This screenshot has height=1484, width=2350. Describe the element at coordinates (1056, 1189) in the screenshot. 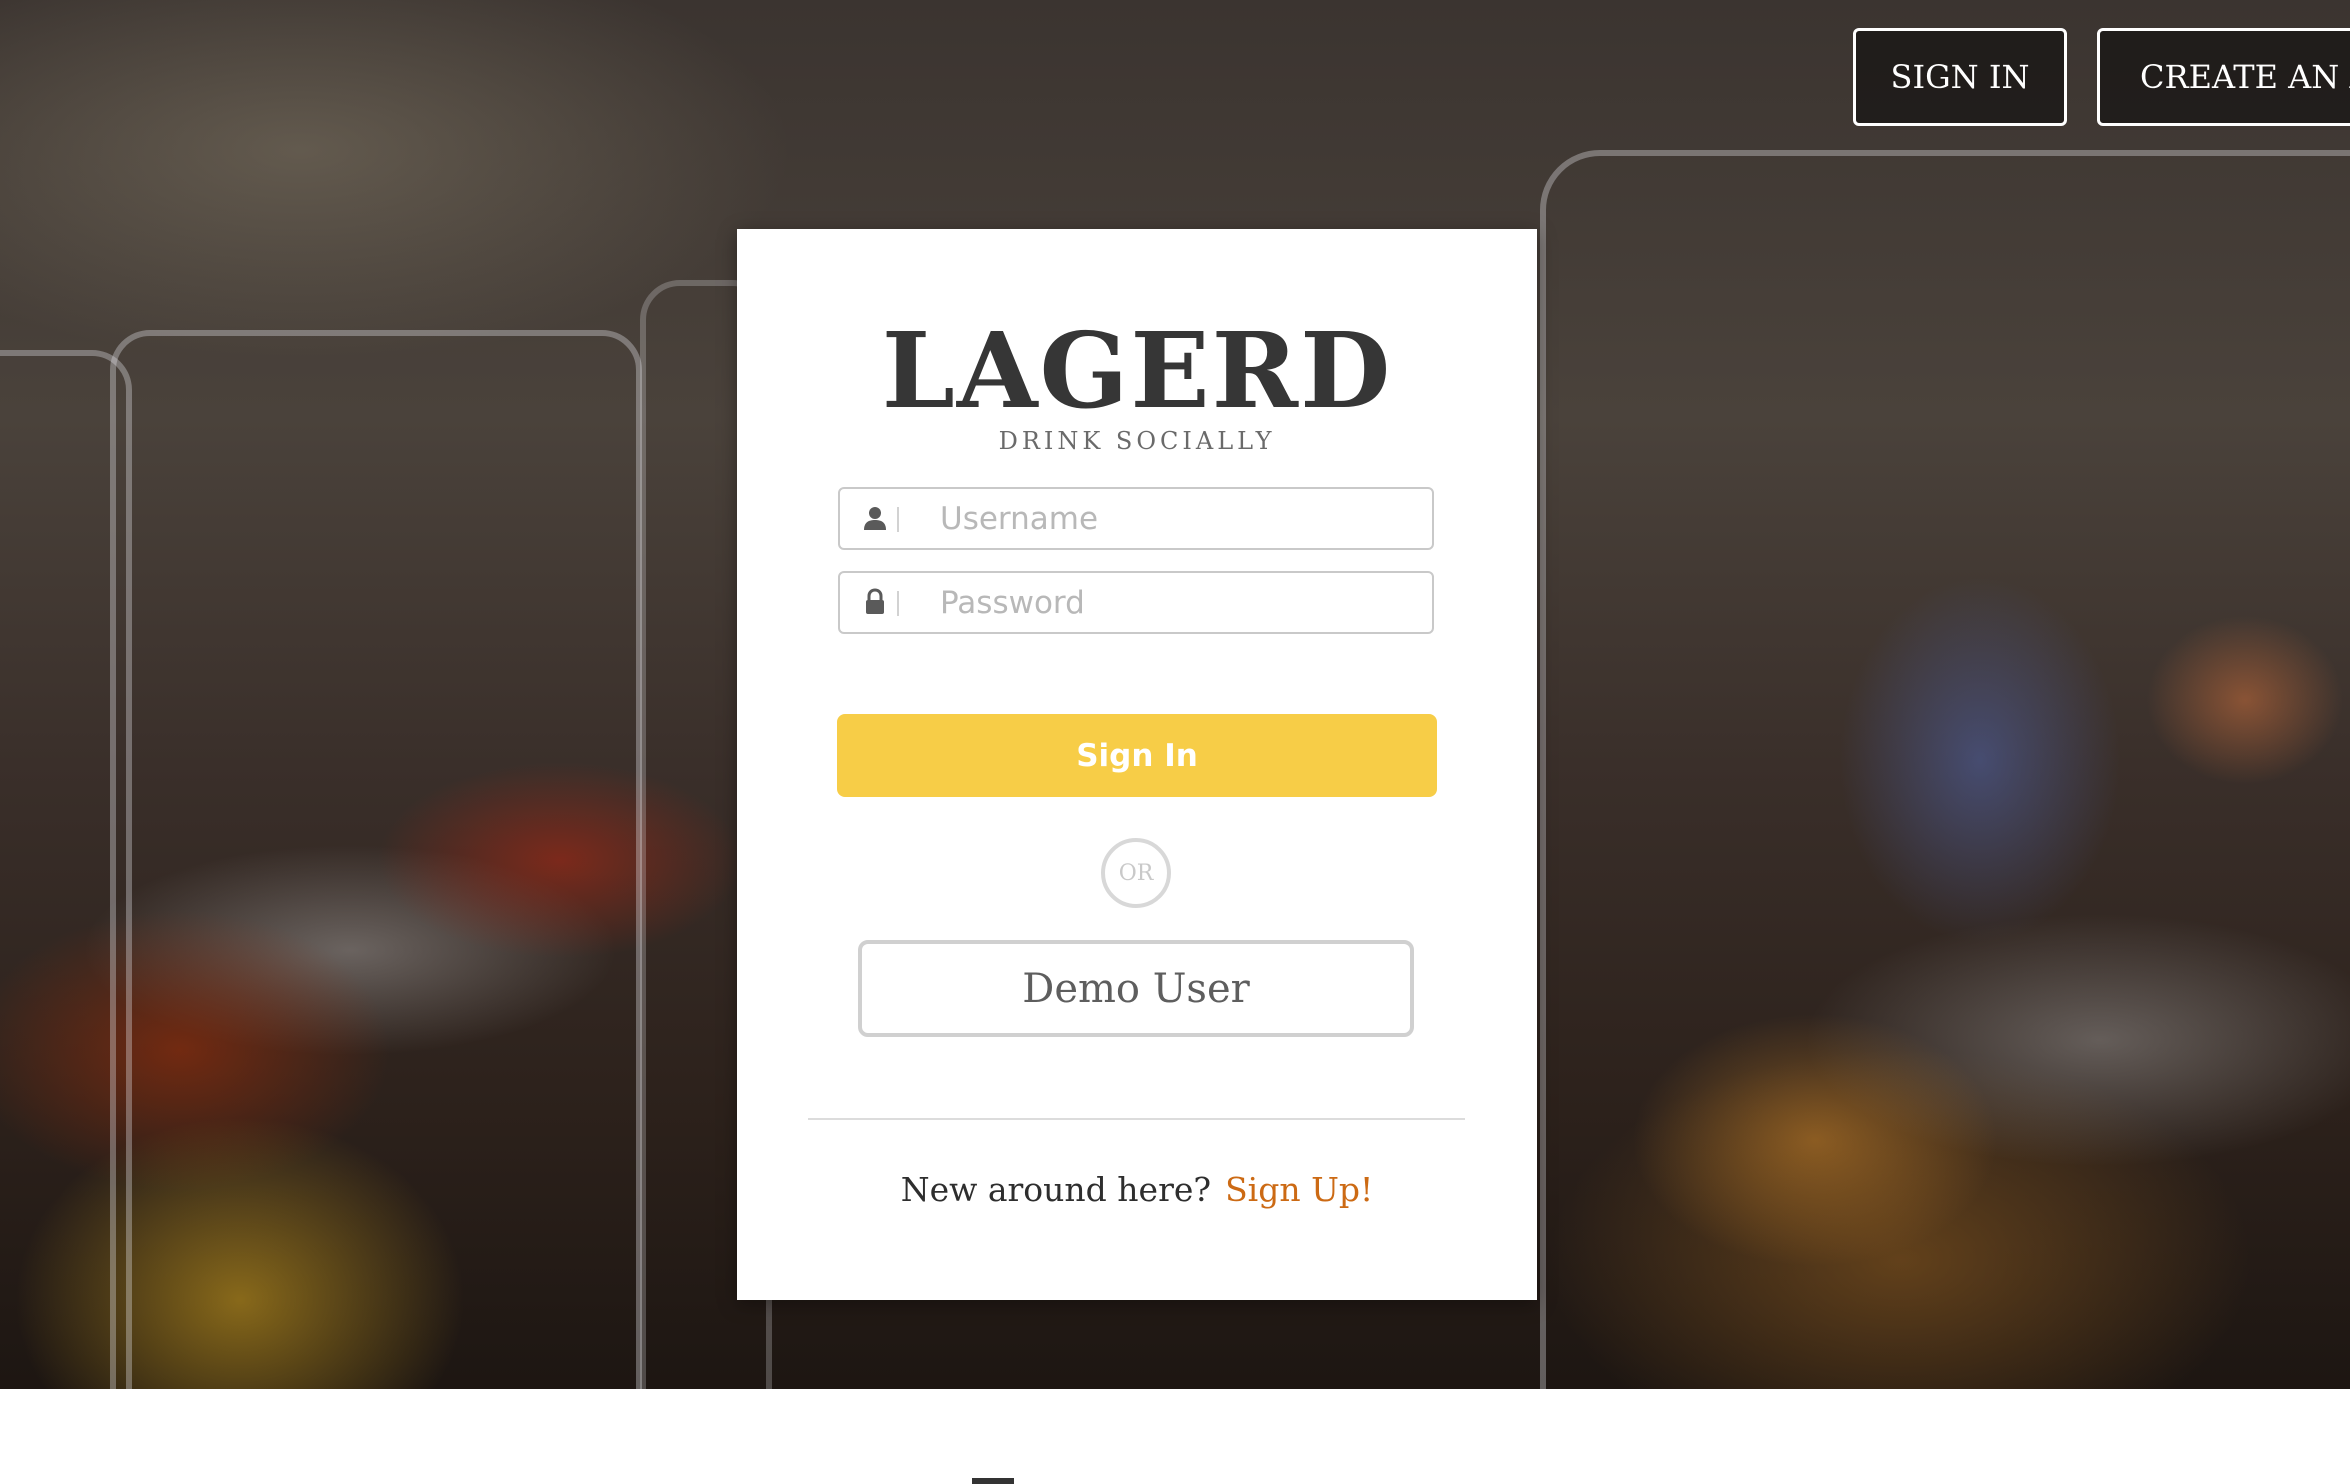

I see `signup-prompt-text: New around here?` at that location.